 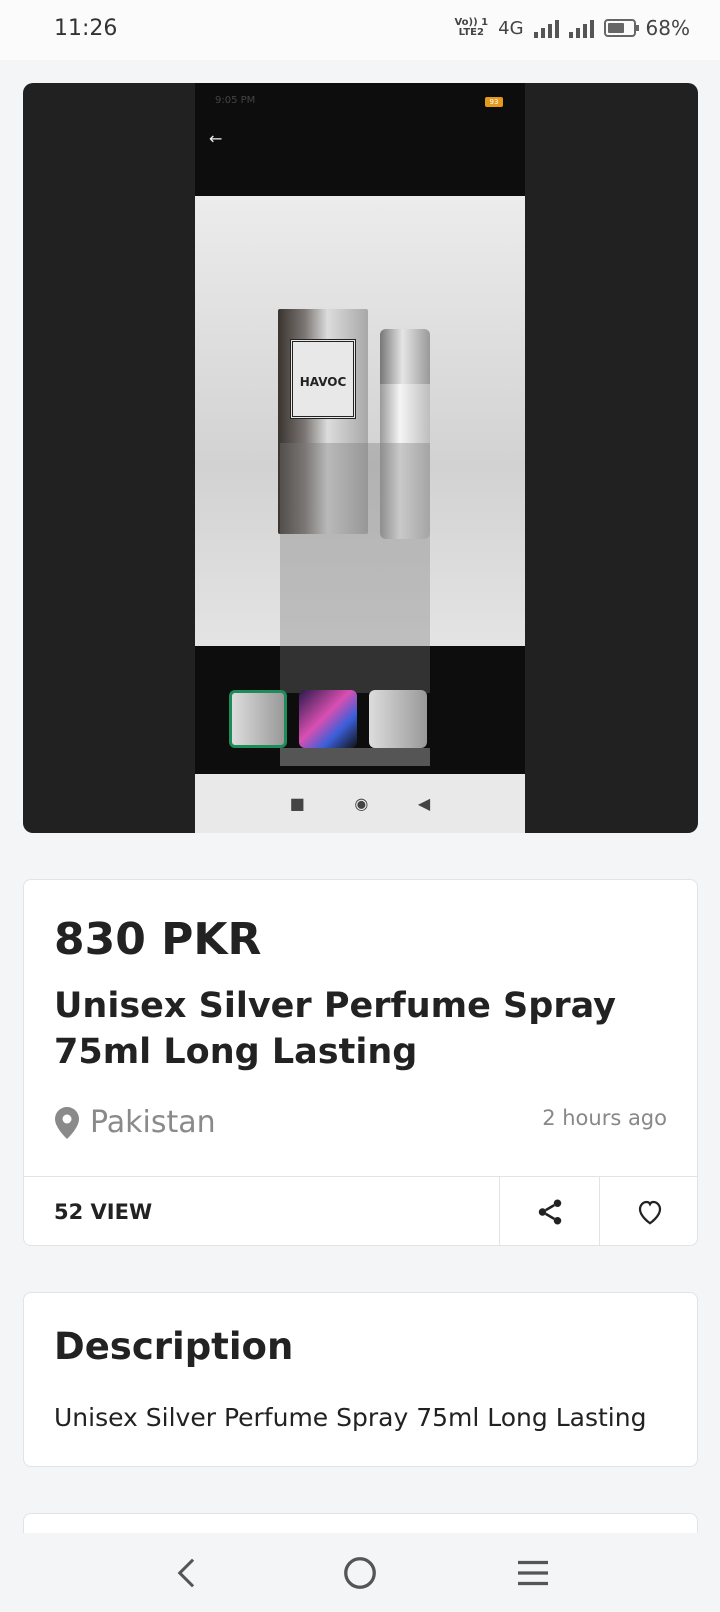 I want to click on nav-back-button, so click(x=187, y=1573).